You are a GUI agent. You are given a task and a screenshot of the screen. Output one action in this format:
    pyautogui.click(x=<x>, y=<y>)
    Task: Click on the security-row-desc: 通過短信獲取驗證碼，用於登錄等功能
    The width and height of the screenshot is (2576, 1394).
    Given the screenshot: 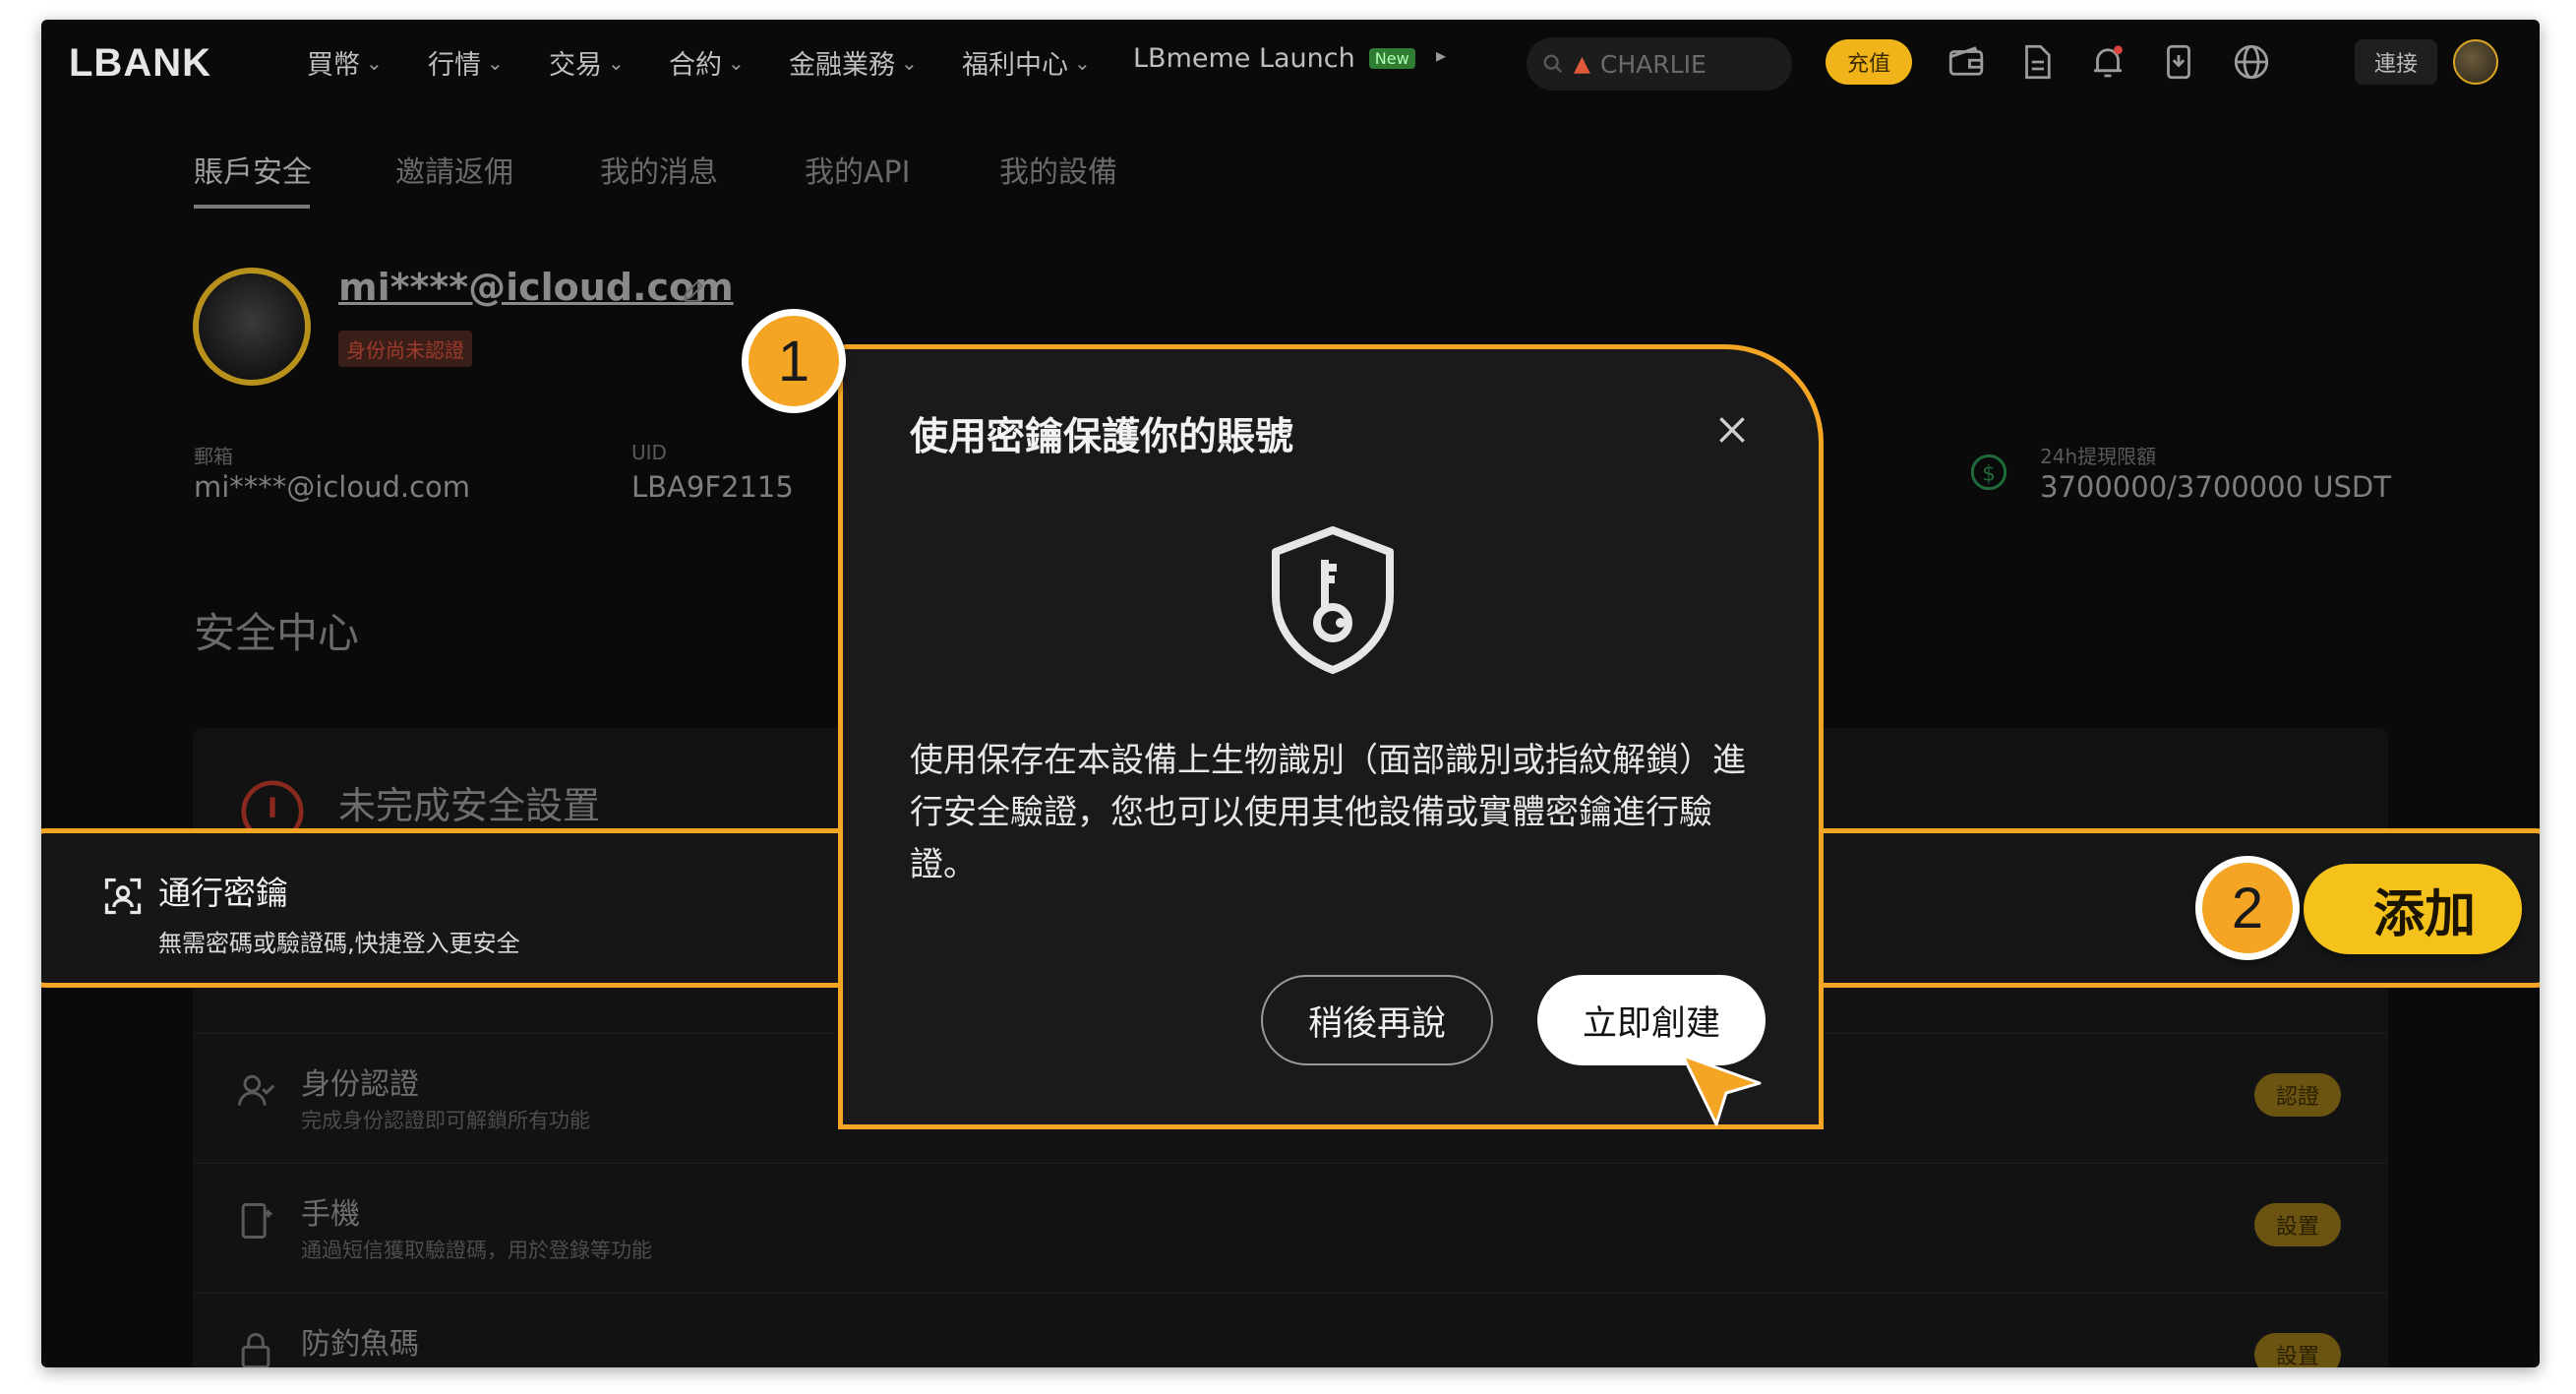 What is the action you would take?
    pyautogui.click(x=476, y=1251)
    